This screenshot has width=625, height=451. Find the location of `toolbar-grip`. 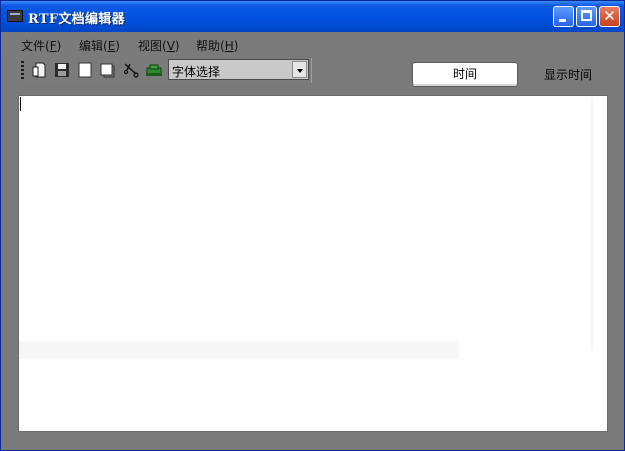

toolbar-grip is located at coordinates (22, 70).